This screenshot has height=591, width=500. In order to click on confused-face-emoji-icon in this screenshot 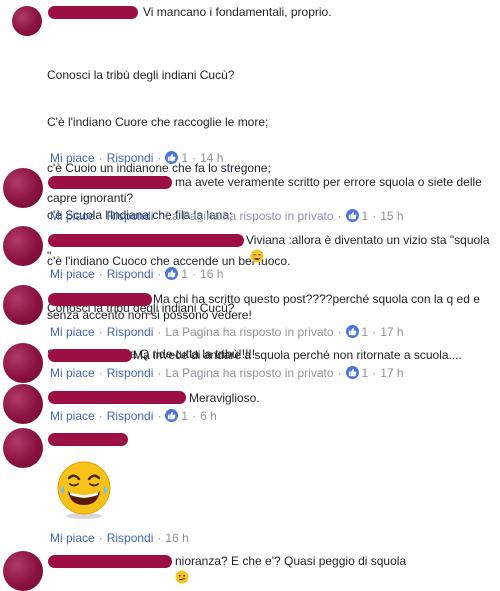, I will do `click(118, 579)`.